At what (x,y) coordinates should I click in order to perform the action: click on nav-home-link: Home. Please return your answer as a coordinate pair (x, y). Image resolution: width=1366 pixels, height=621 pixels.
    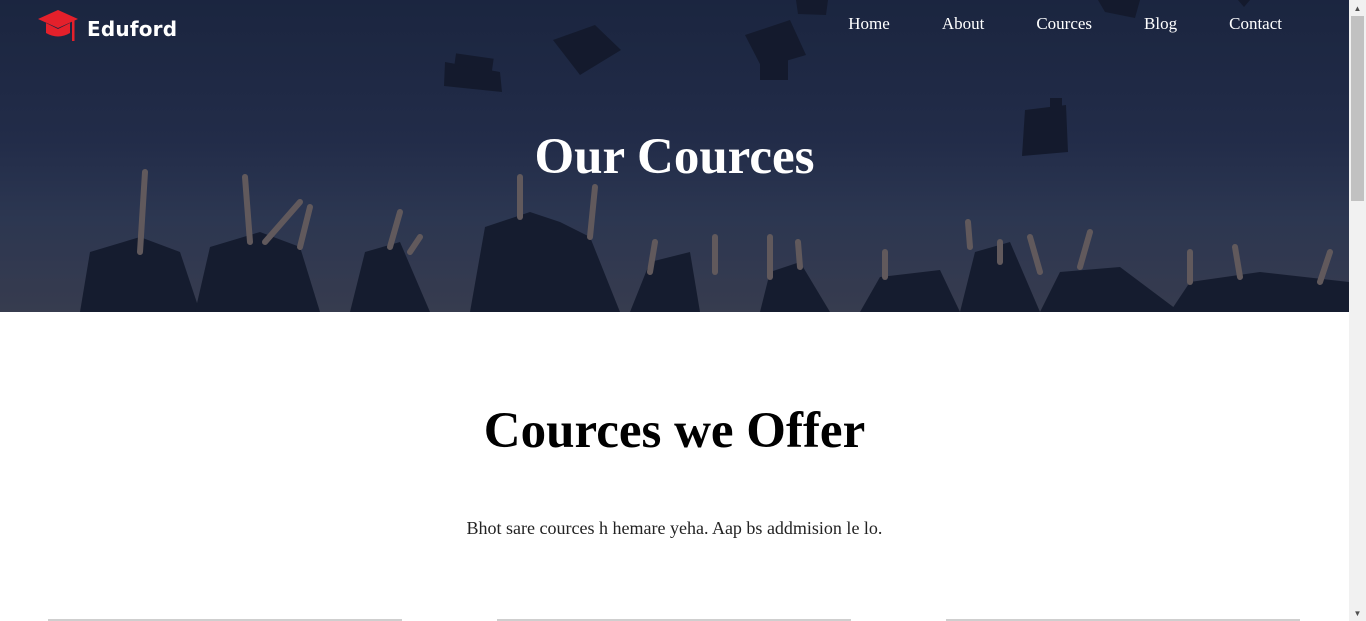
    Looking at the image, I should click on (869, 24).